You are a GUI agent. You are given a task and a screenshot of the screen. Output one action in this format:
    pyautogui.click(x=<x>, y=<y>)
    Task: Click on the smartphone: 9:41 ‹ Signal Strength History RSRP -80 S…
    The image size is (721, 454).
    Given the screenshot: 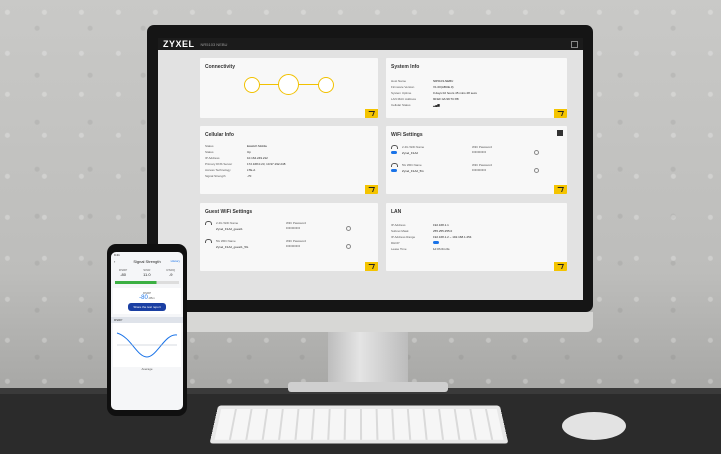 What is the action you would take?
    pyautogui.click(x=147, y=330)
    